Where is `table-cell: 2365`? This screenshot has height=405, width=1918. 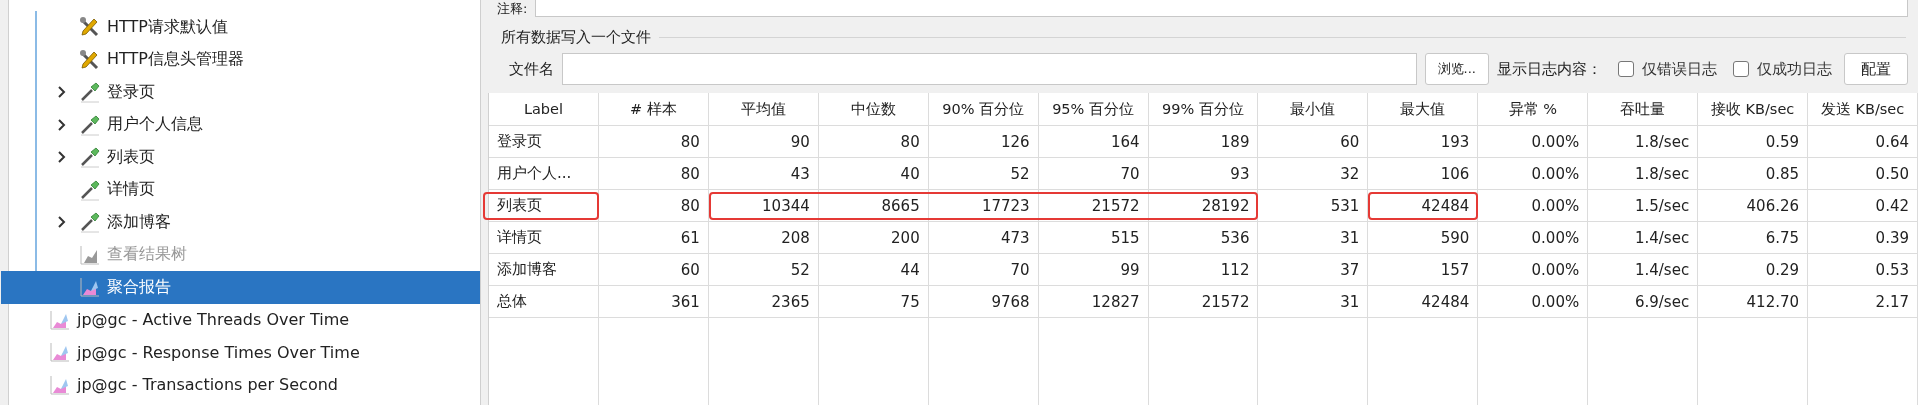
table-cell: 2365 is located at coordinates (763, 302).